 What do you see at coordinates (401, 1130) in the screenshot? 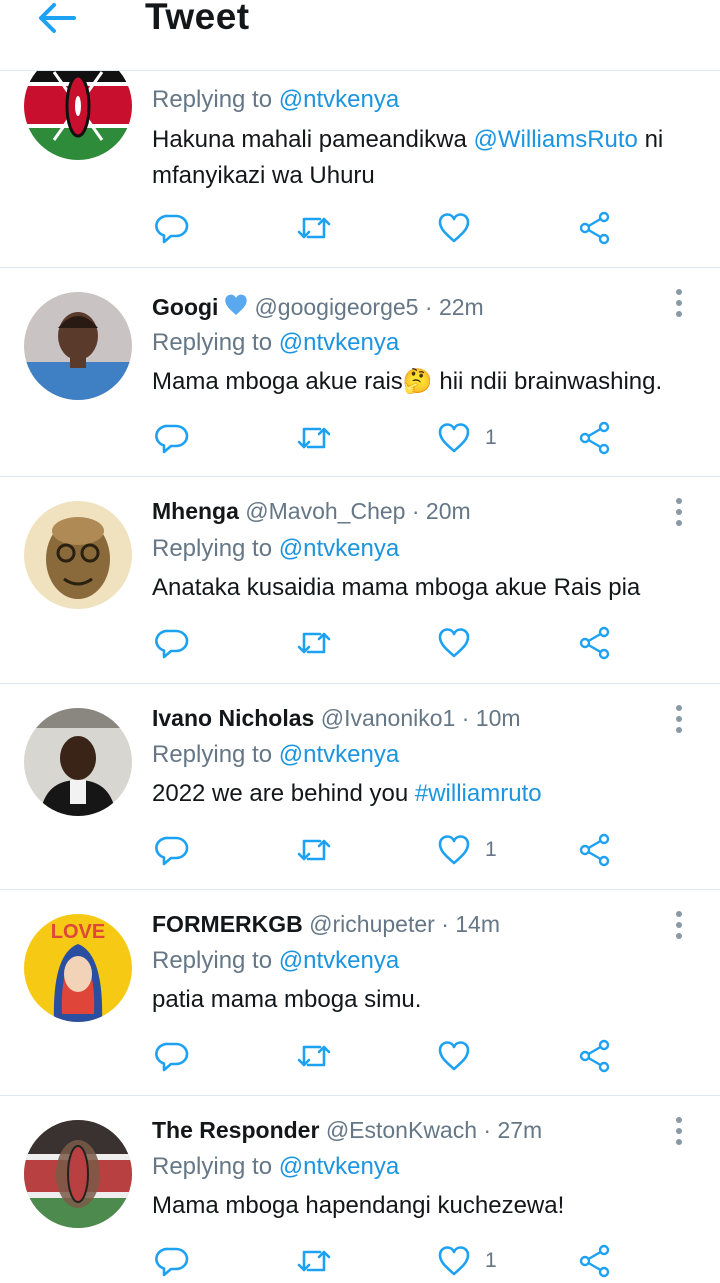
I see `user-handle: @EstonKwach` at bounding box center [401, 1130].